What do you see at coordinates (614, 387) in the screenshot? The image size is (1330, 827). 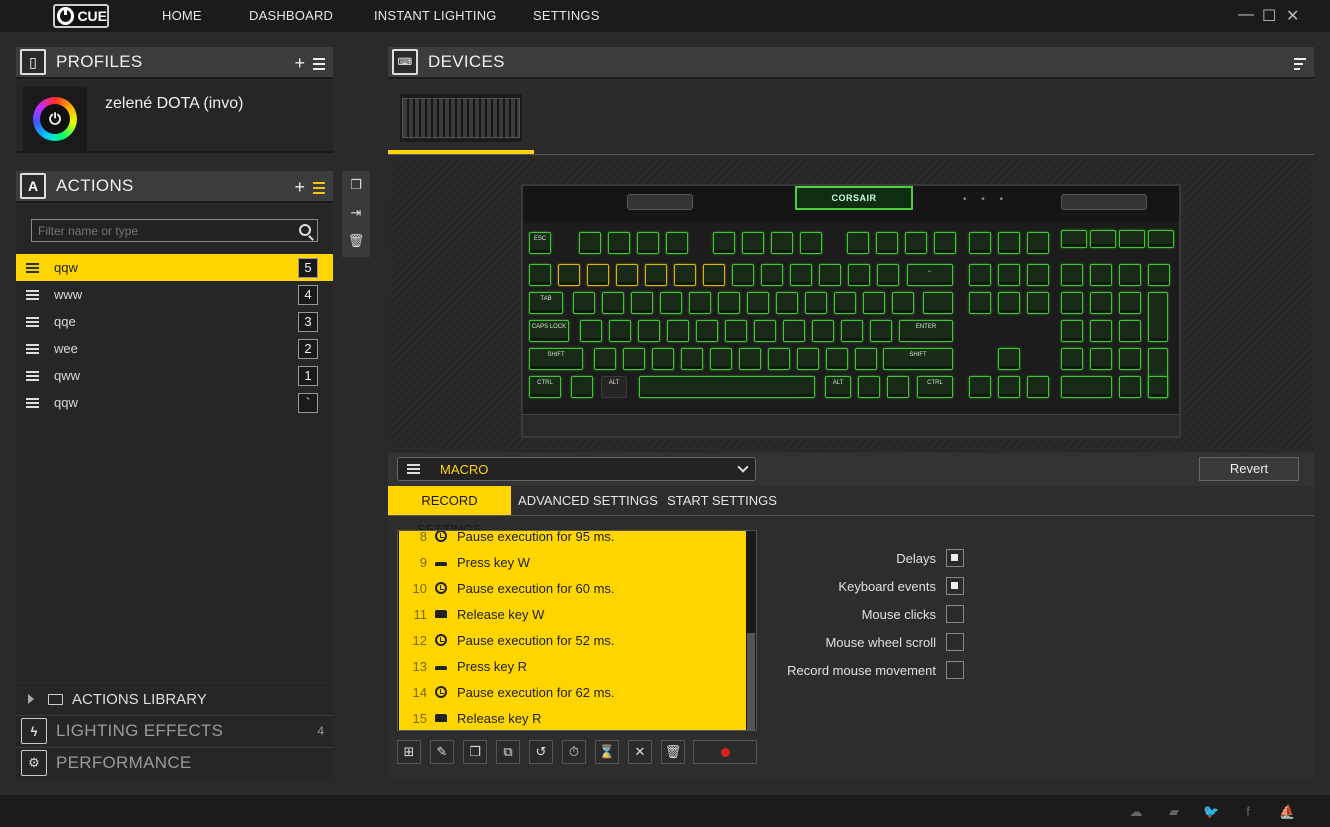 I see `keyboard-key: ALT` at bounding box center [614, 387].